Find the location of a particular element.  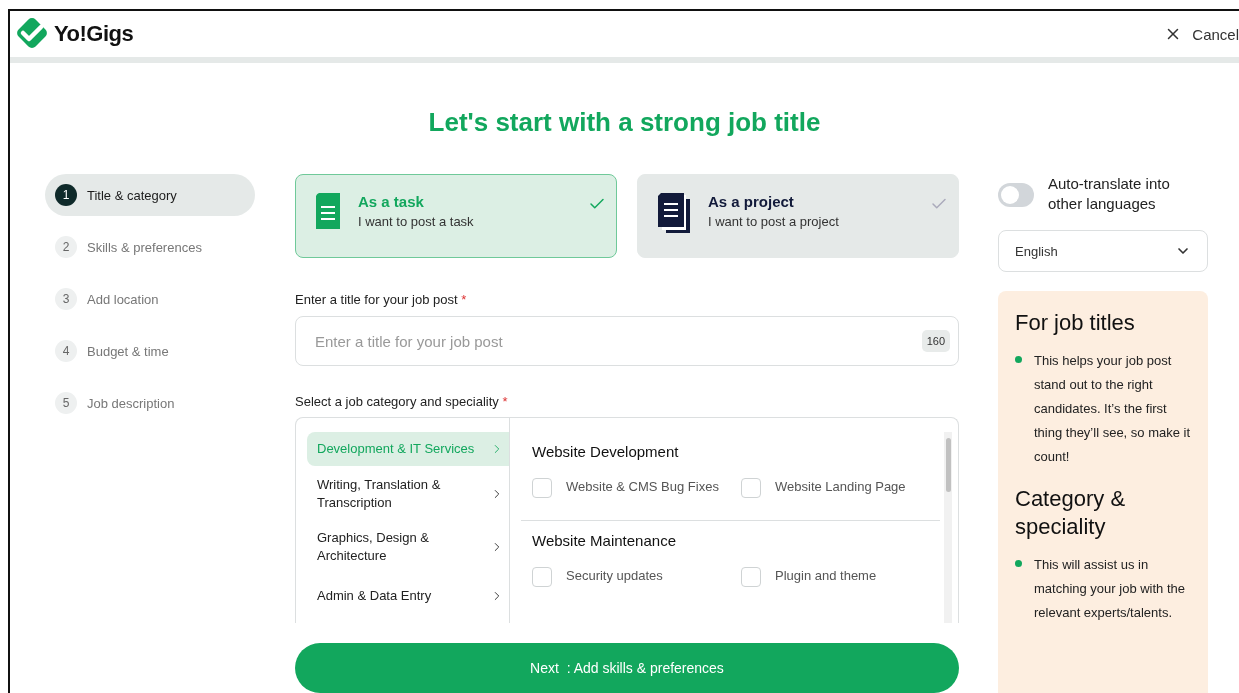

logo-text: Yo!Gigs is located at coordinates (94, 34).